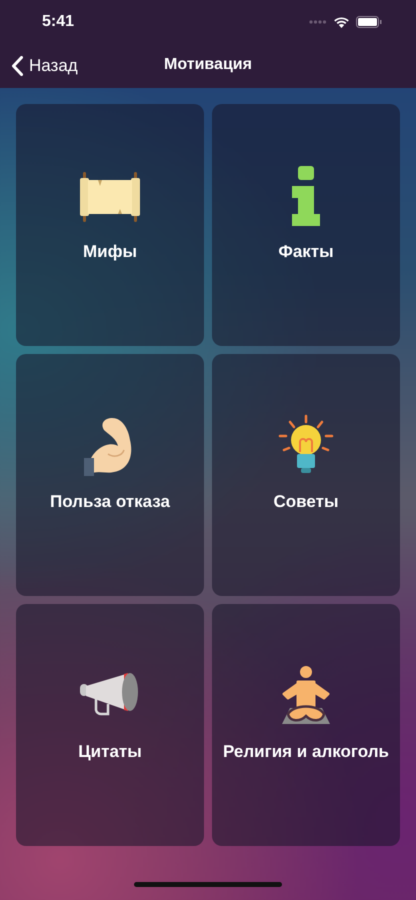 This screenshot has height=900, width=416. I want to click on category-tile: Польза отказа, so click(110, 475).